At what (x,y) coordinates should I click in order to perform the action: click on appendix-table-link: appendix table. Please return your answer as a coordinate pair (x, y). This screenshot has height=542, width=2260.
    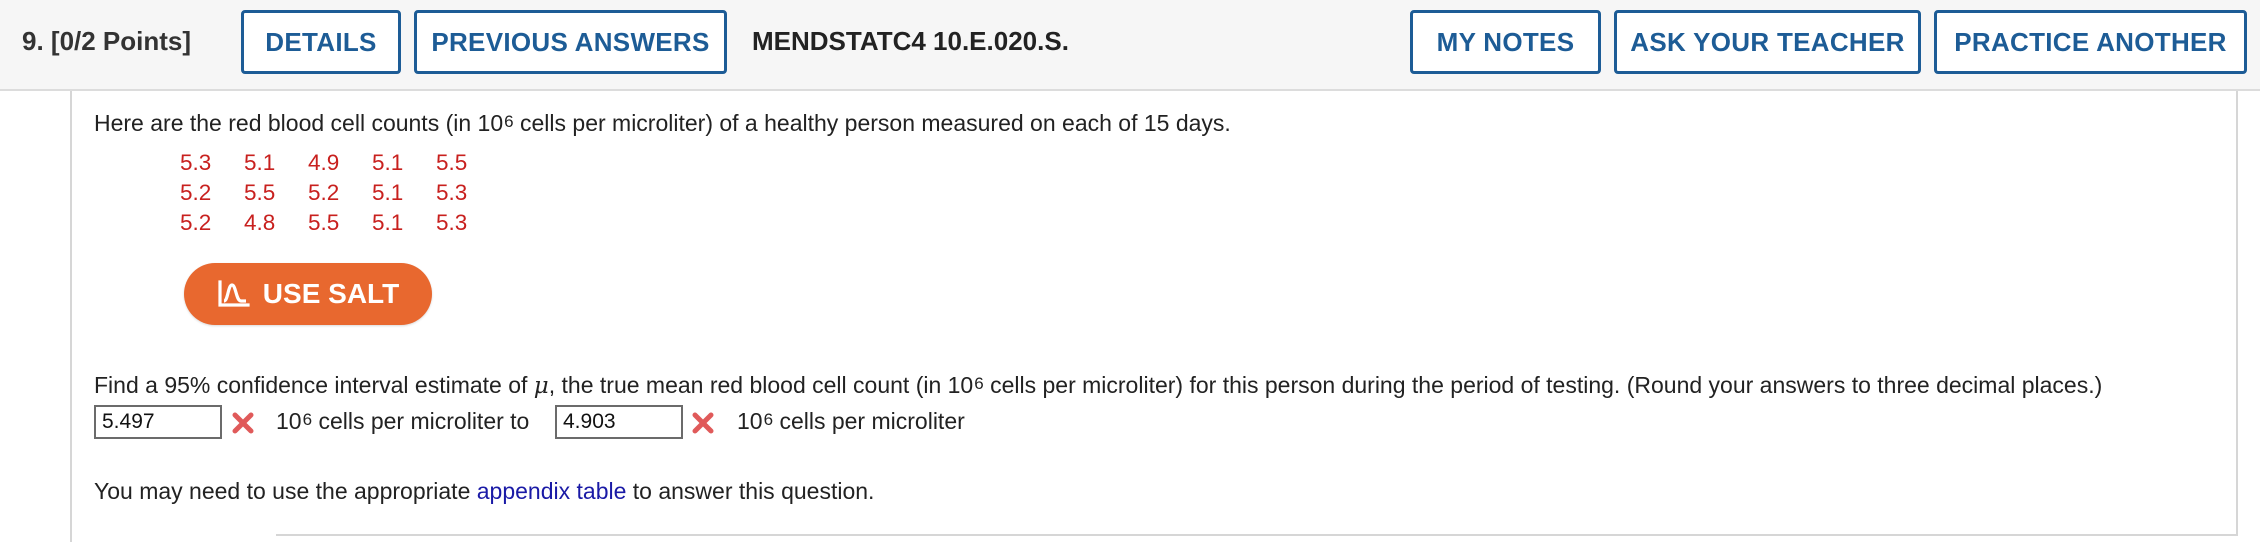
    Looking at the image, I should click on (552, 491).